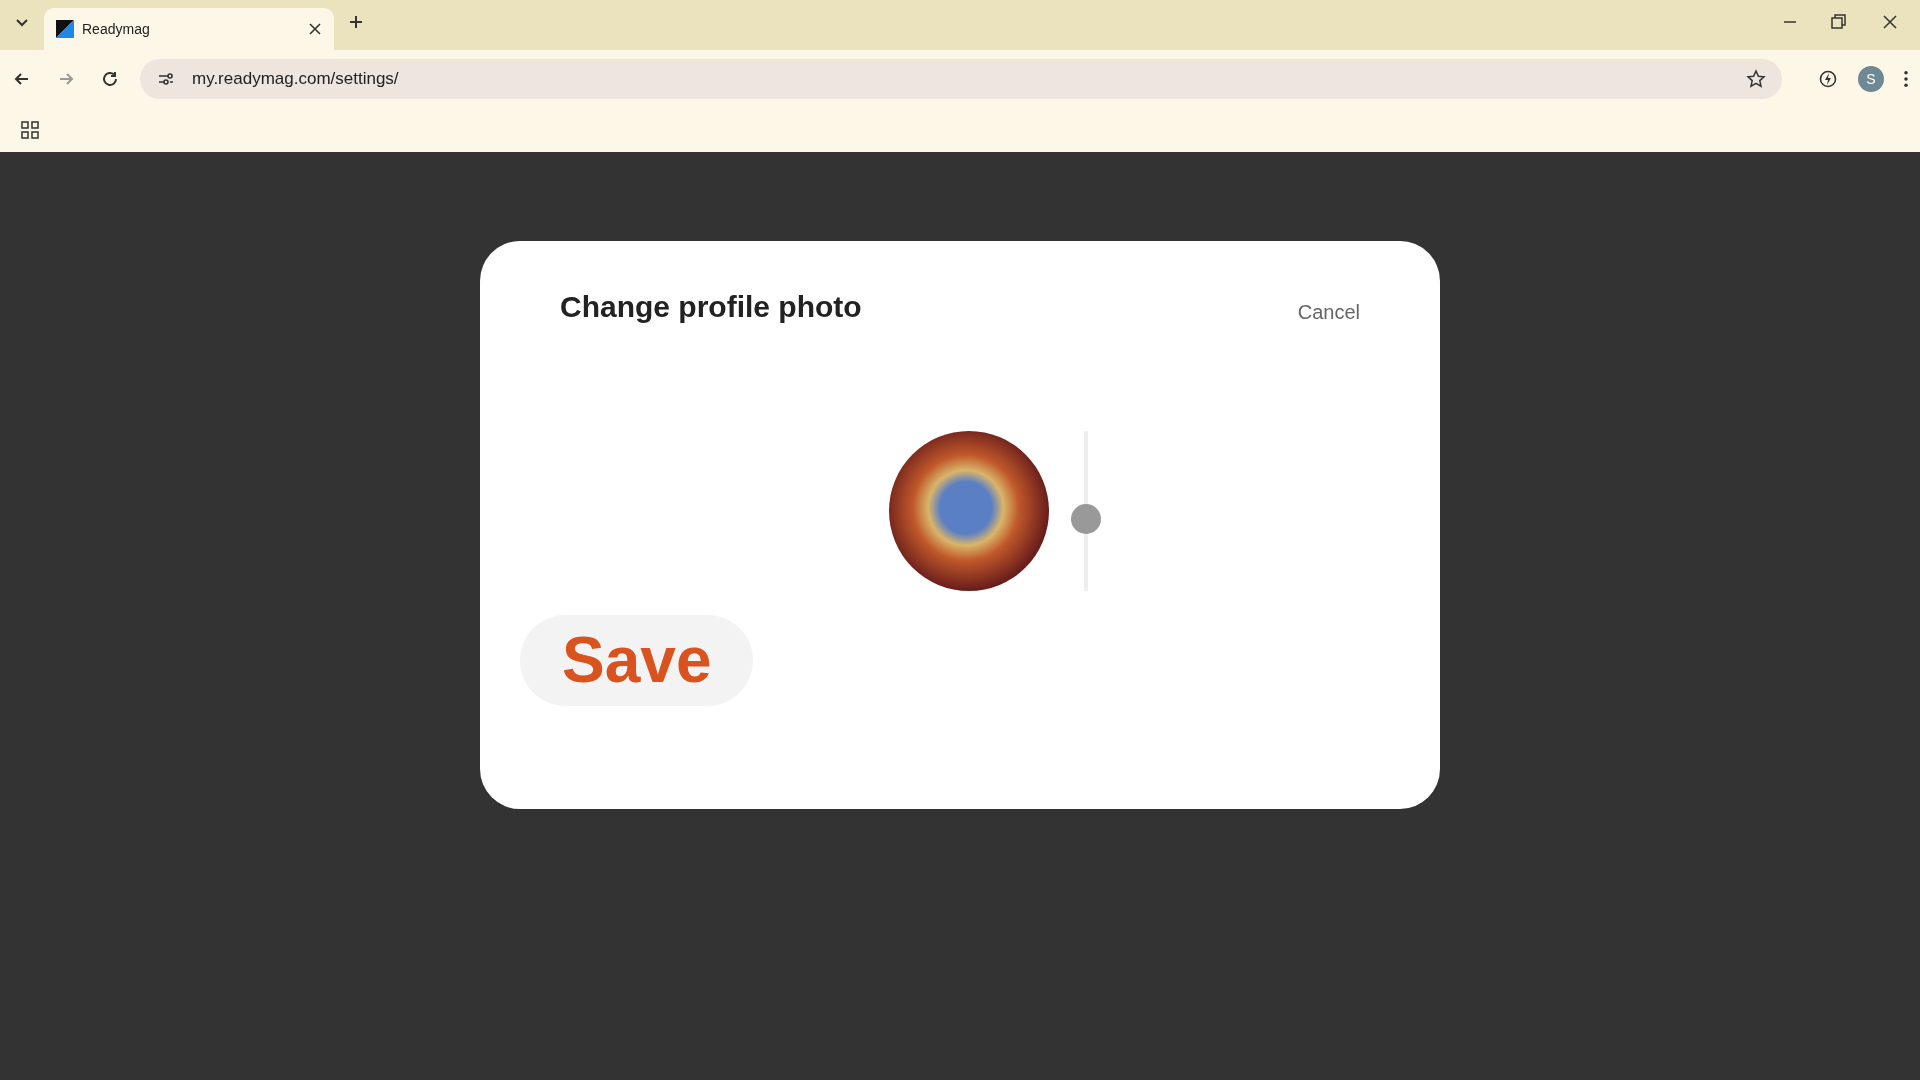 This screenshot has height=1080, width=1920. I want to click on tab-title: Readymag, so click(116, 29).